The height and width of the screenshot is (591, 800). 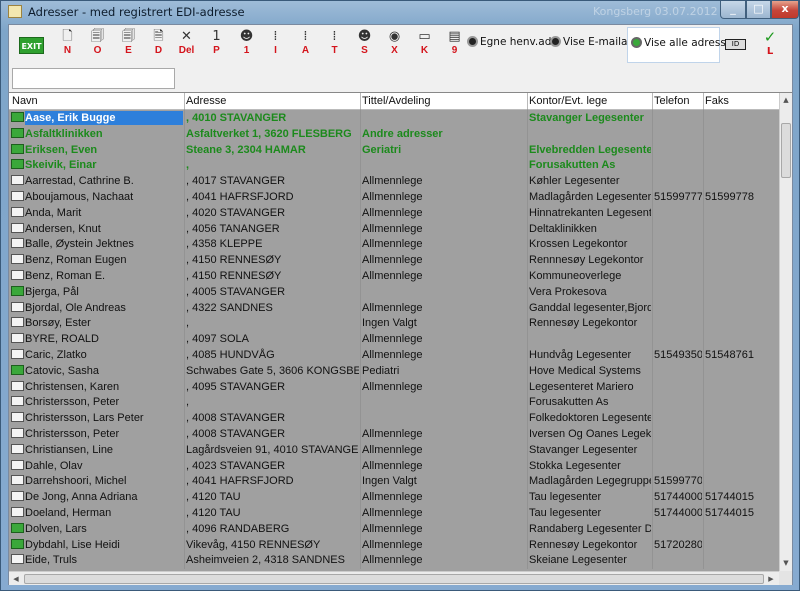 What do you see at coordinates (454, 50) in the screenshot?
I see `toolbar-button-label: 9` at bounding box center [454, 50].